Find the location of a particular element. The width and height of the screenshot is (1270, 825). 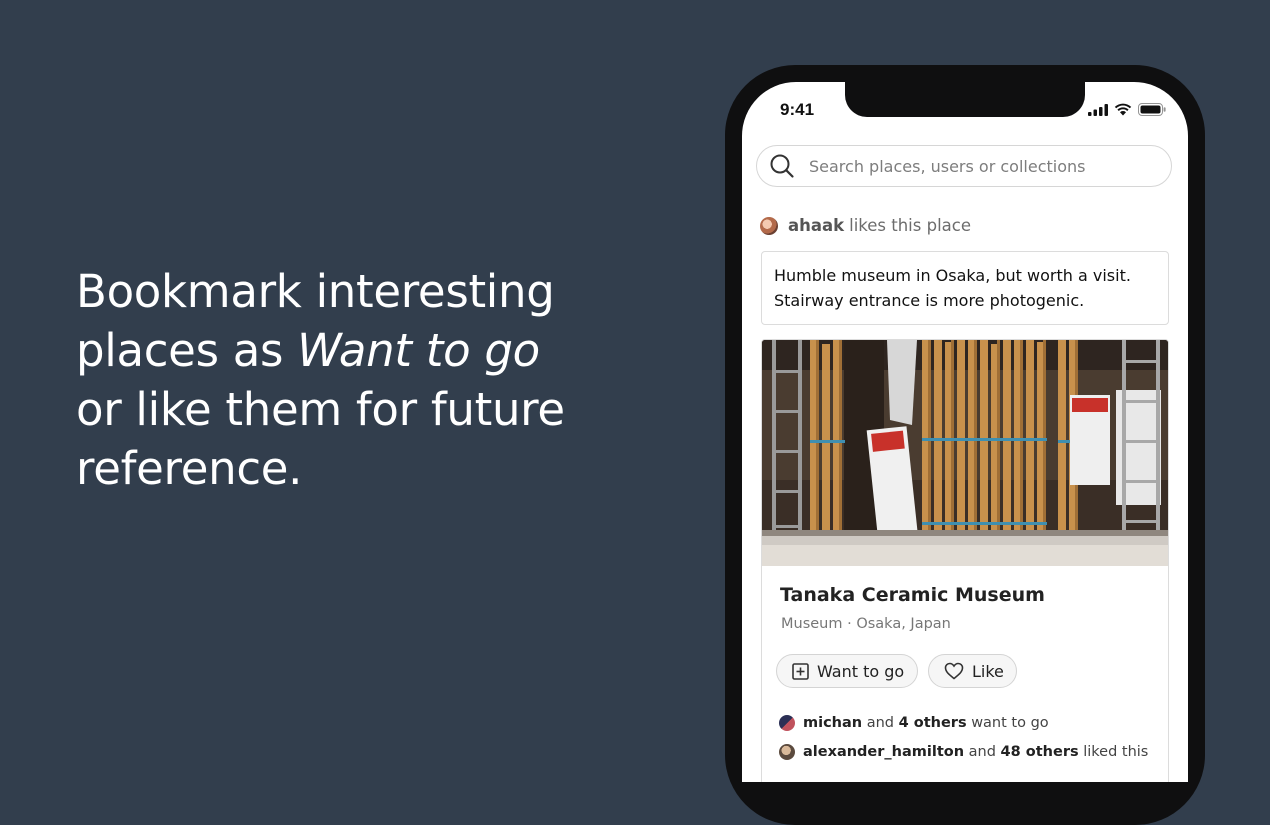

plus-square-icon is located at coordinates (800, 671).